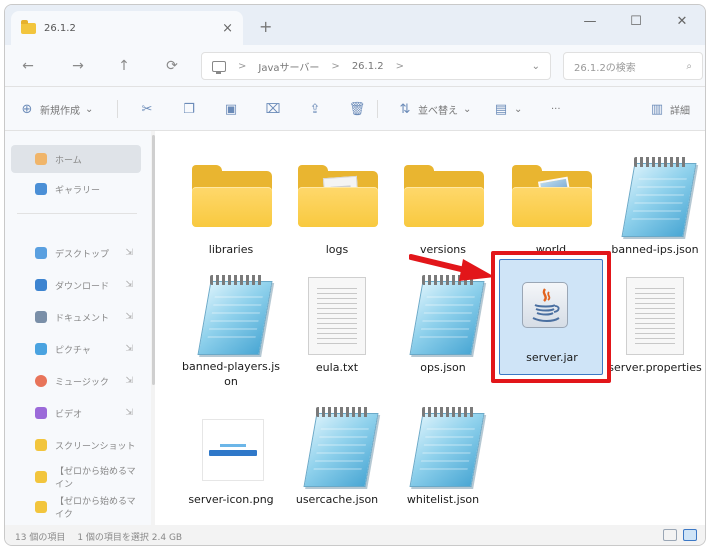 The image size is (710, 550). I want to click on file-item-selected: server.jar, so click(551, 317).